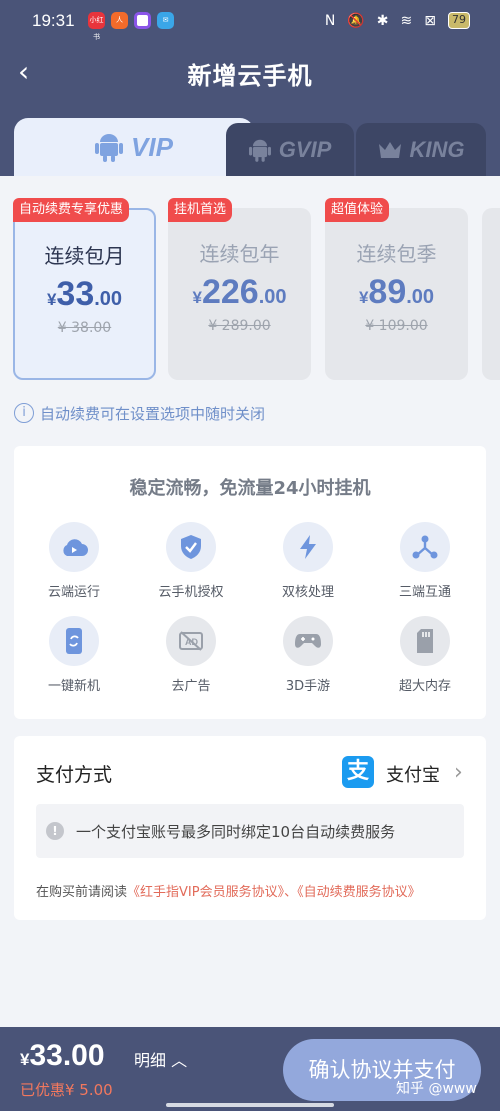  I want to click on status-right: N 🔕 ✱ ≋ ⊠ 79, so click(397, 20).